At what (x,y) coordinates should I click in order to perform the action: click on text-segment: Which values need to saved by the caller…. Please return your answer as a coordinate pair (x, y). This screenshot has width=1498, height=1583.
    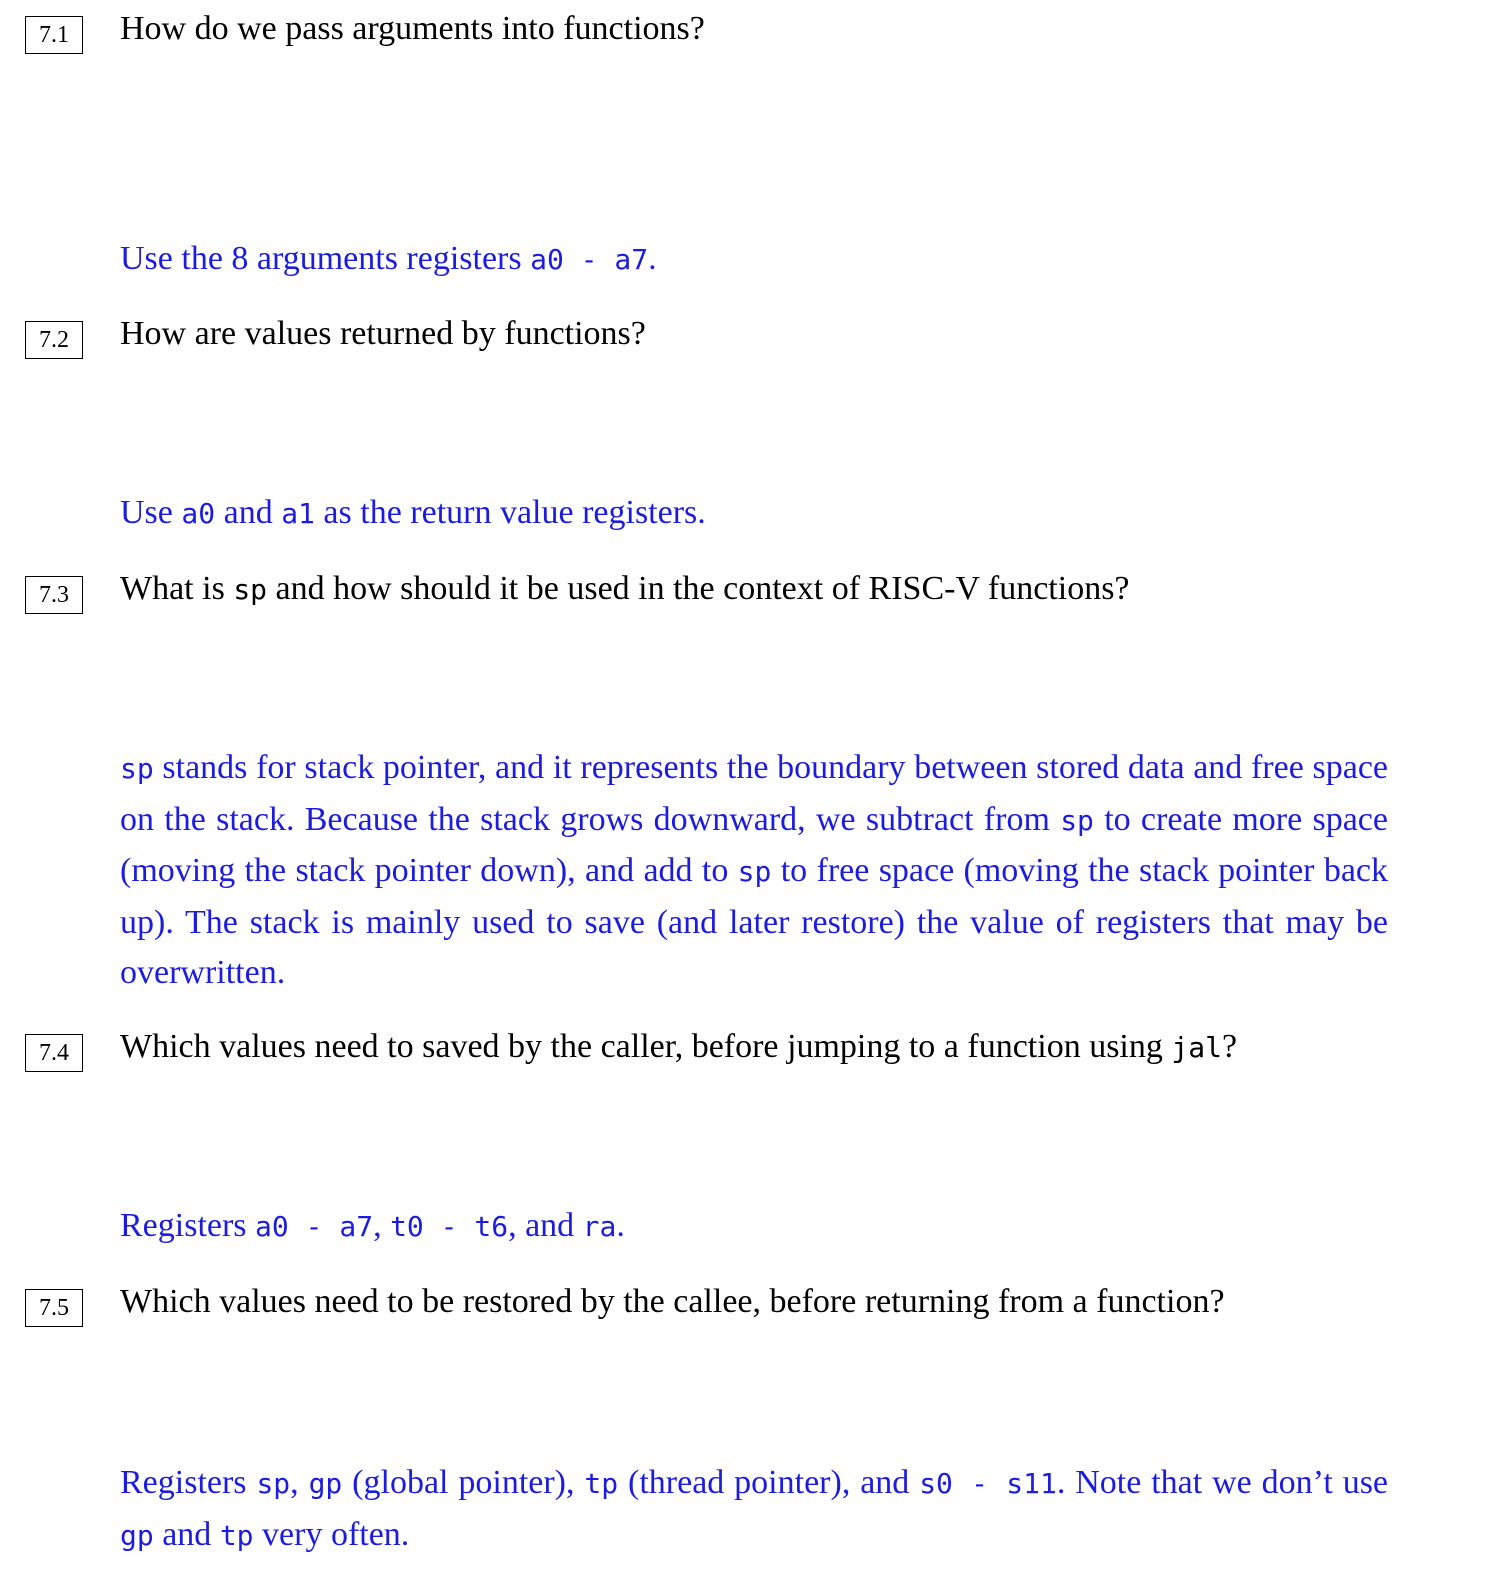
    Looking at the image, I should click on (646, 1046).